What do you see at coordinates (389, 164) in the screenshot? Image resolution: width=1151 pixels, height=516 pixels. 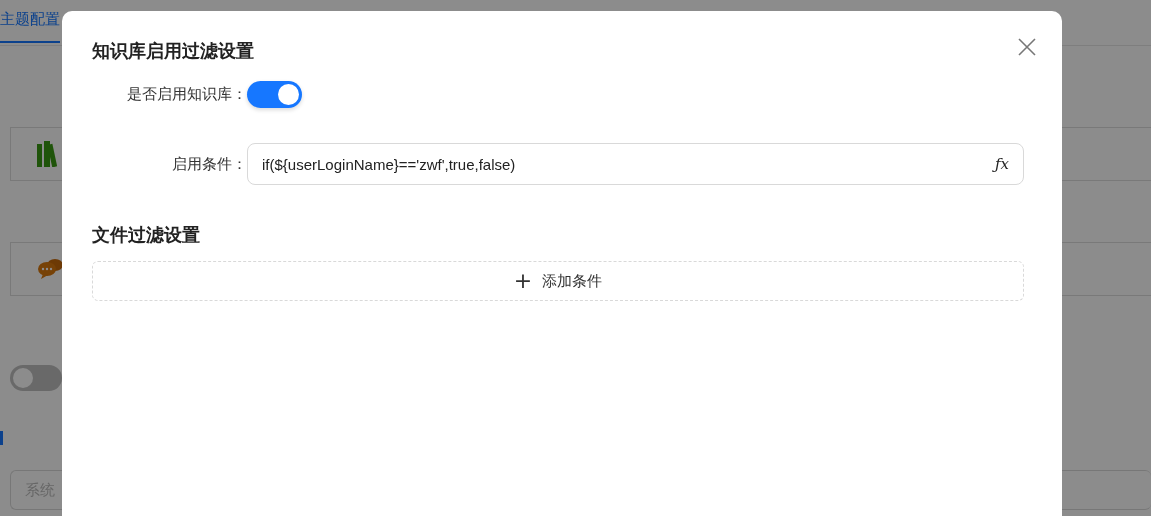 I see `field-value: if(${userLoginName}=='zwf',true,false)` at bounding box center [389, 164].